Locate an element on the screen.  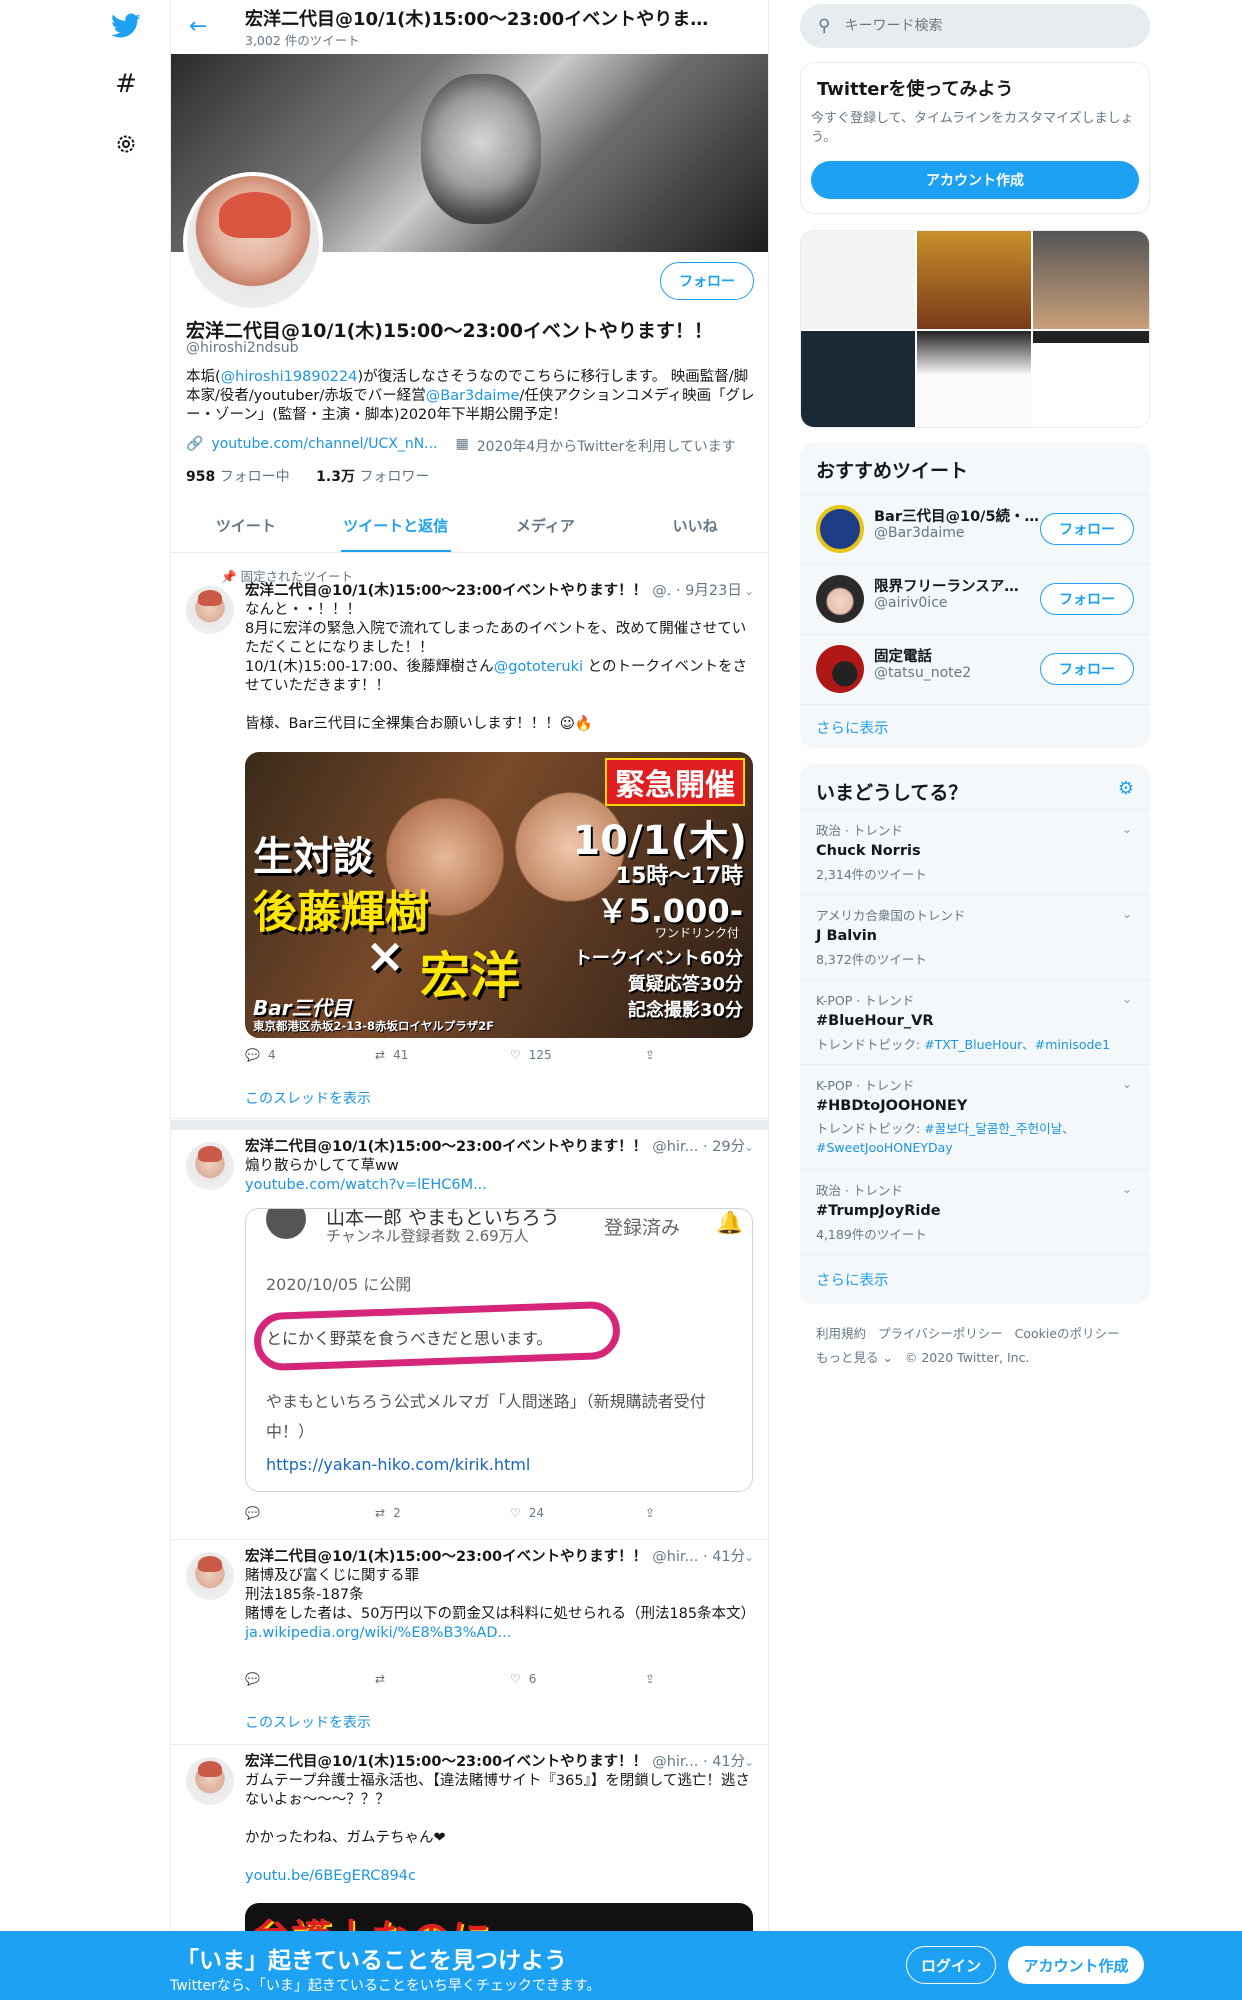
recommend-user: Bar三代目@10/5続・… @Bar3daime フォロー is located at coordinates (975, 529).